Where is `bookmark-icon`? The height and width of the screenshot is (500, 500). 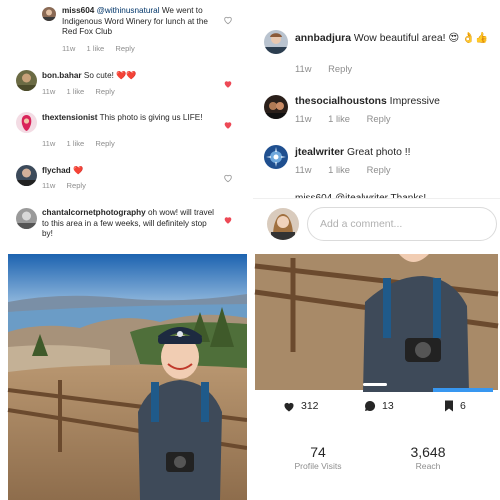
bookmark-icon is located at coordinates (449, 406).